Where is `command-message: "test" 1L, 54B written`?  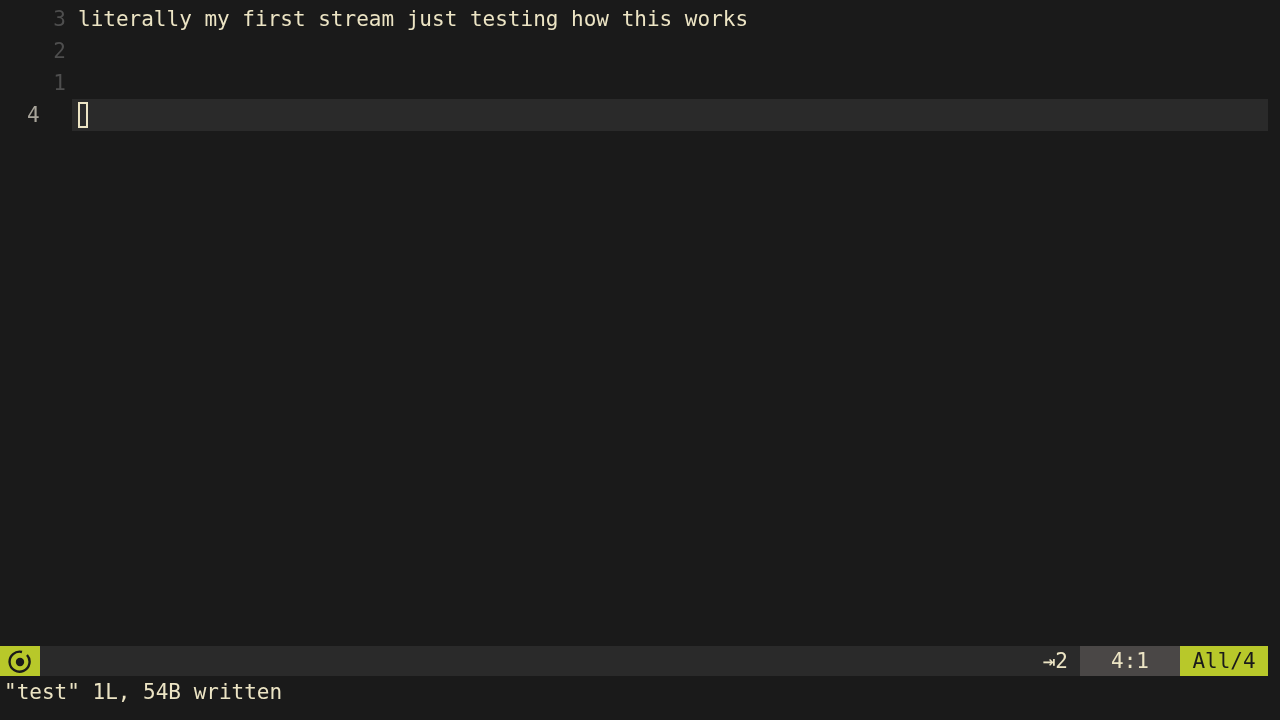 command-message: "test" 1L, 54B written is located at coordinates (143, 692).